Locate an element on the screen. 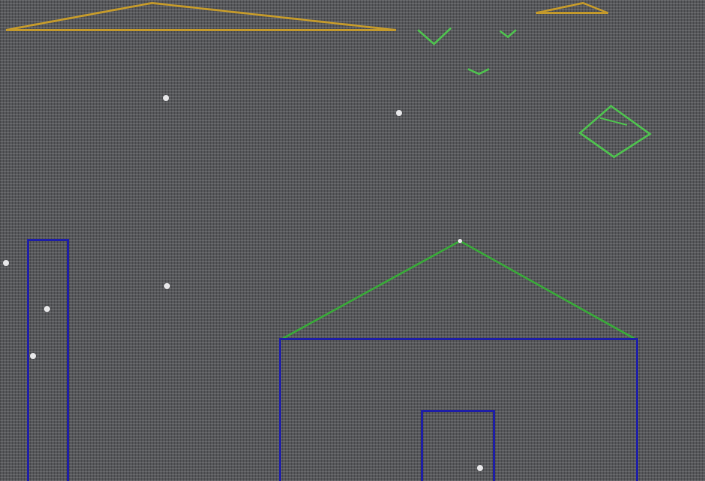  tower is located at coordinates (48, 360).